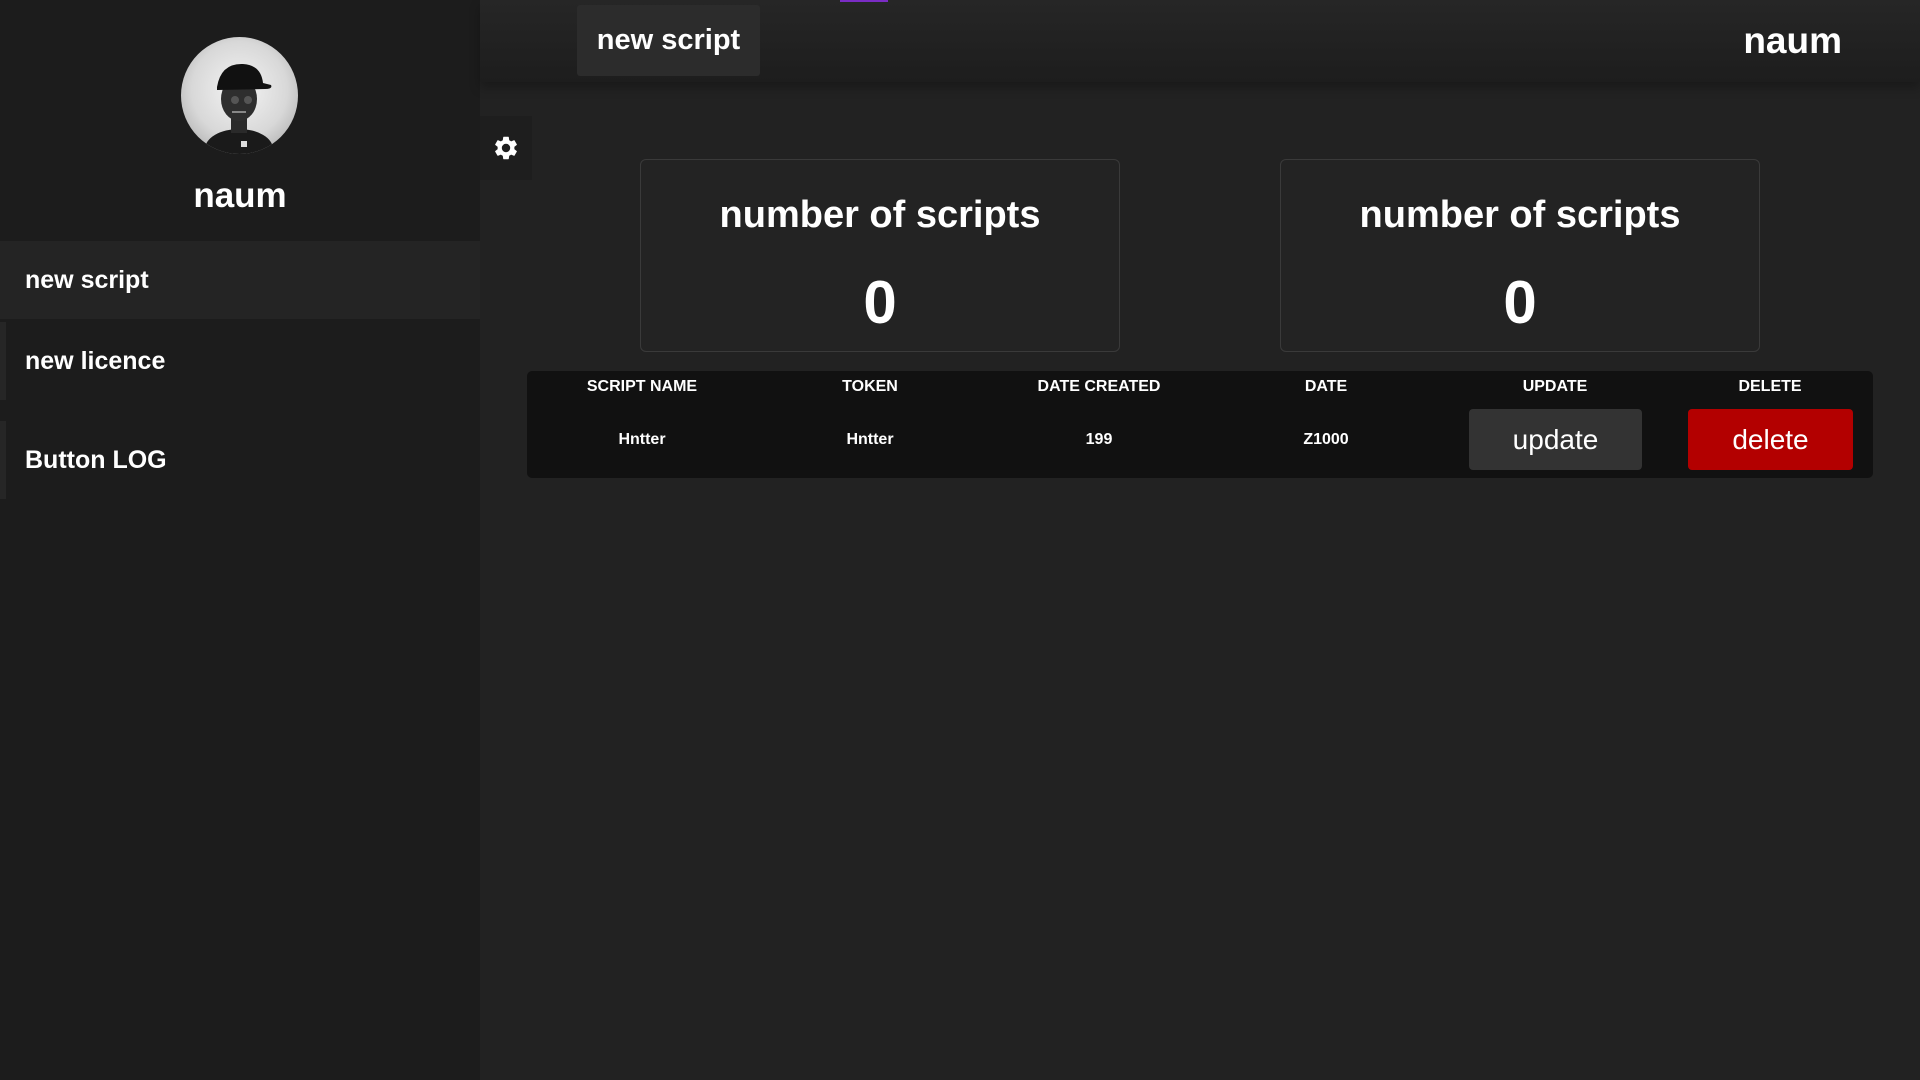 This screenshot has height=1080, width=1920. I want to click on sidebar-item-label: new licence, so click(95, 360).